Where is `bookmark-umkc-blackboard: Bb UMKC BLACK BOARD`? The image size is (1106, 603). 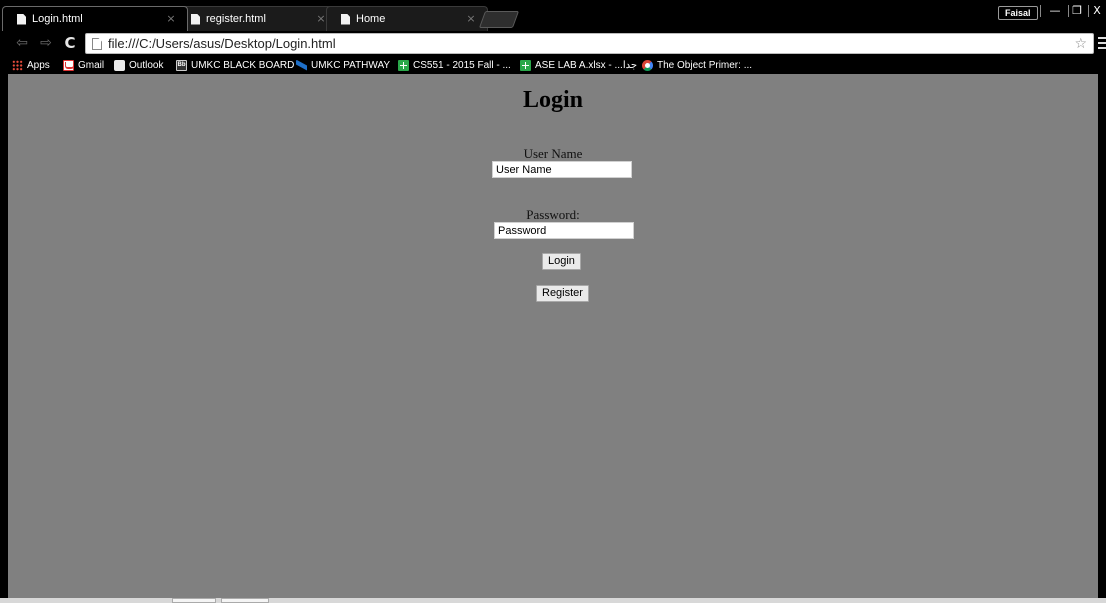
bookmark-umkc-blackboard: Bb UMKC BLACK BOARD is located at coordinates (235, 65).